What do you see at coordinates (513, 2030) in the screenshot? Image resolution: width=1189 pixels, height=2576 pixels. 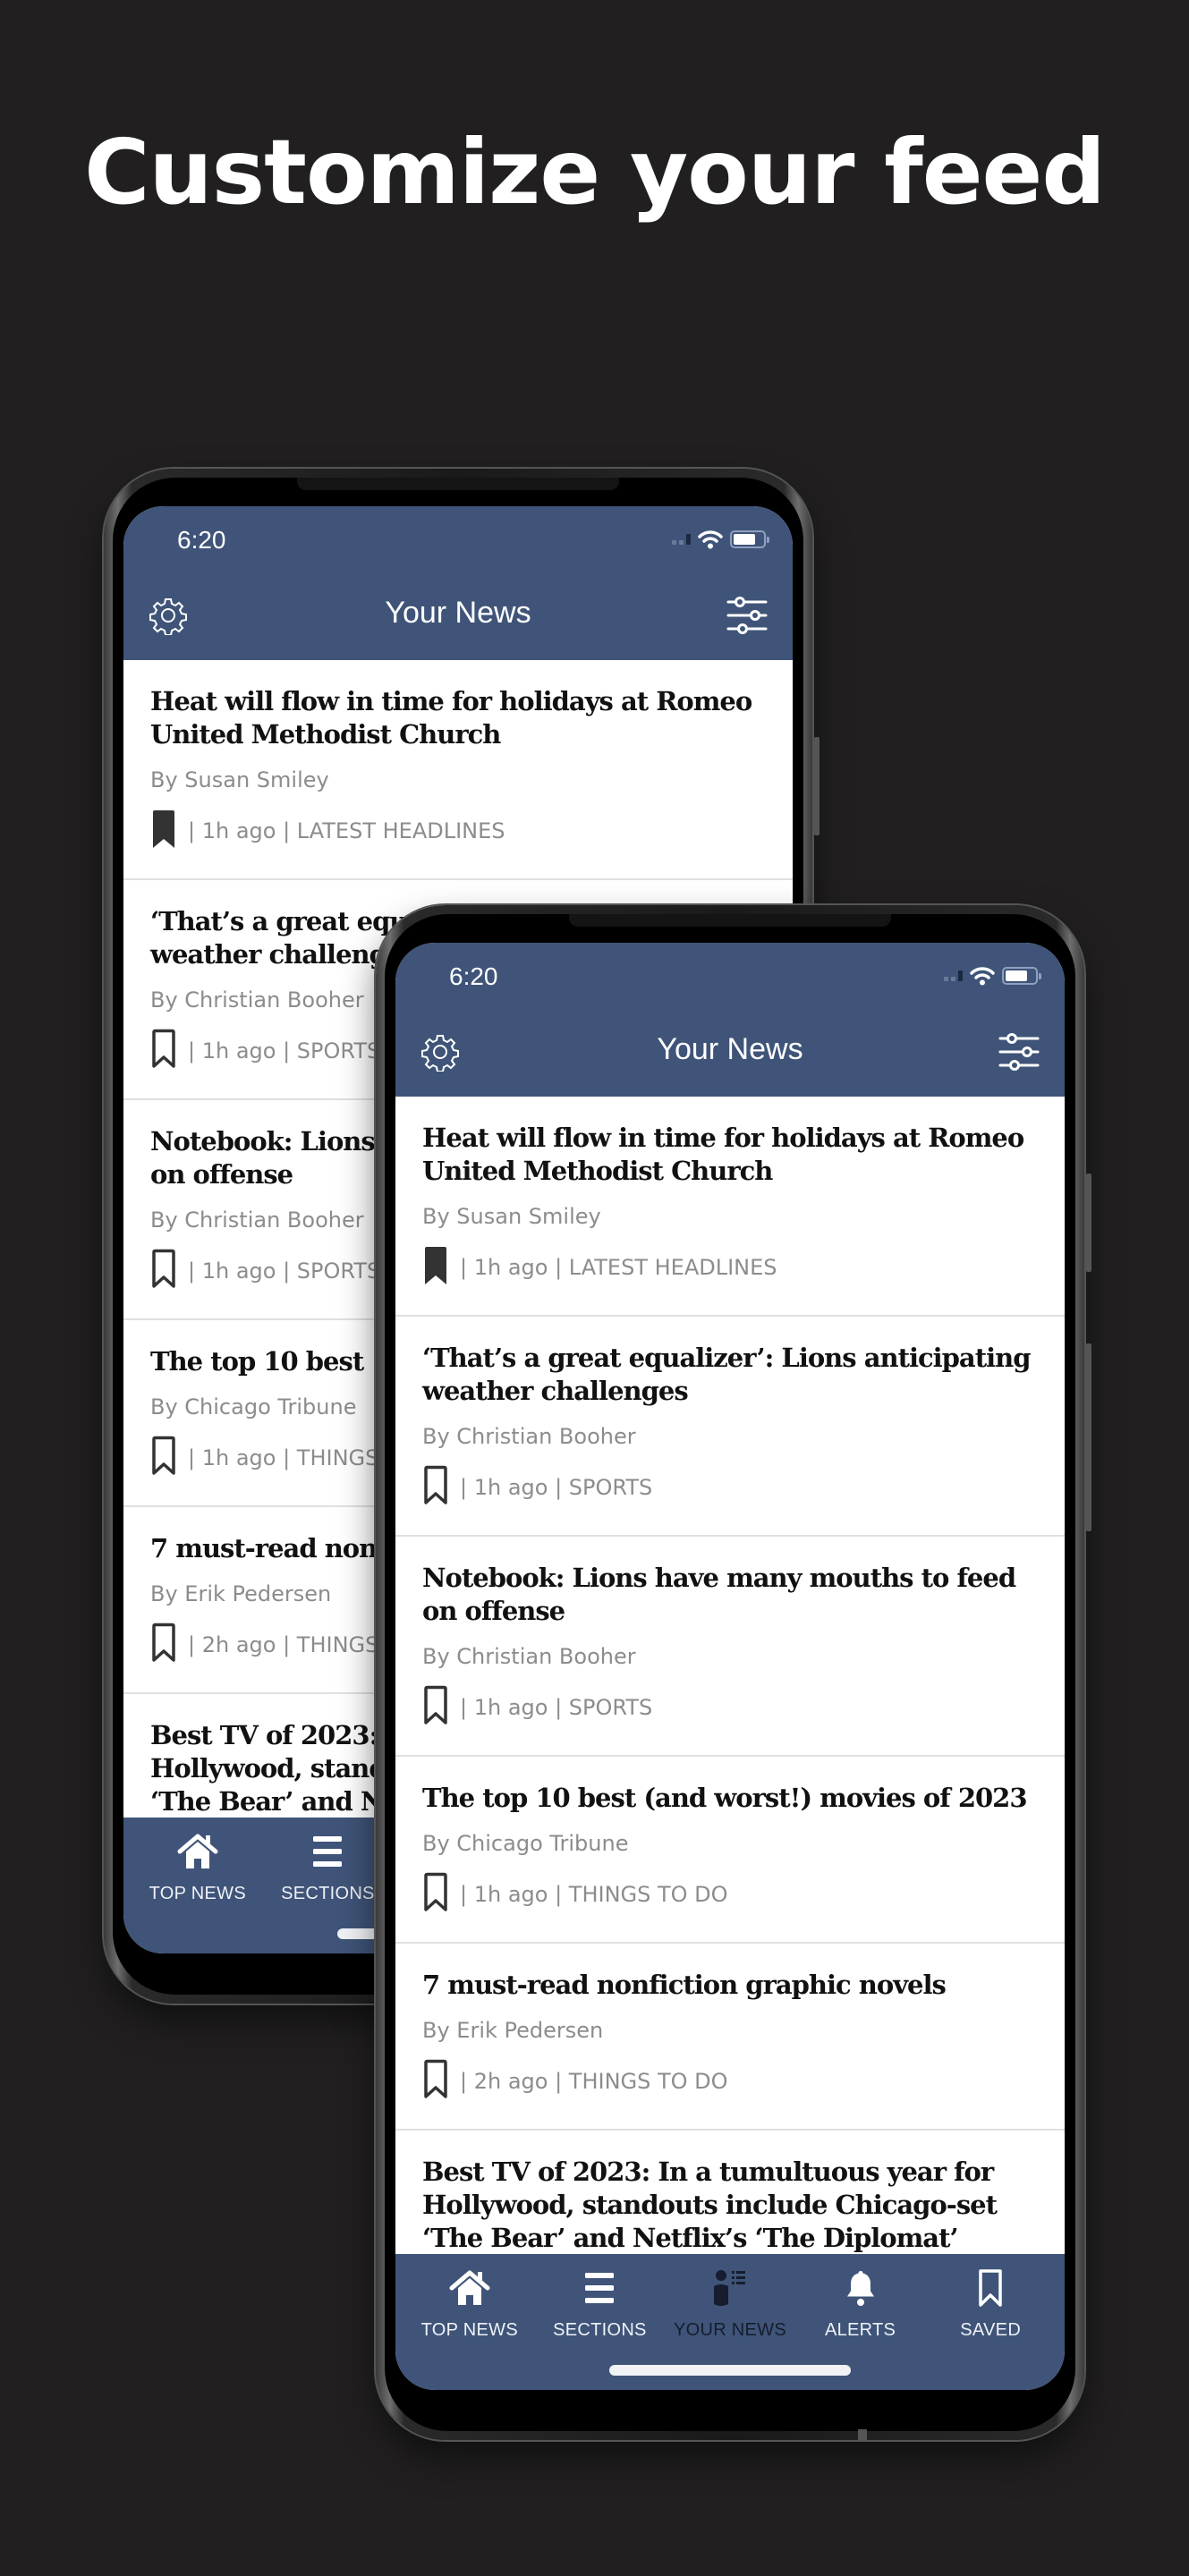 I see `article-byline: By Erik Pedersen` at bounding box center [513, 2030].